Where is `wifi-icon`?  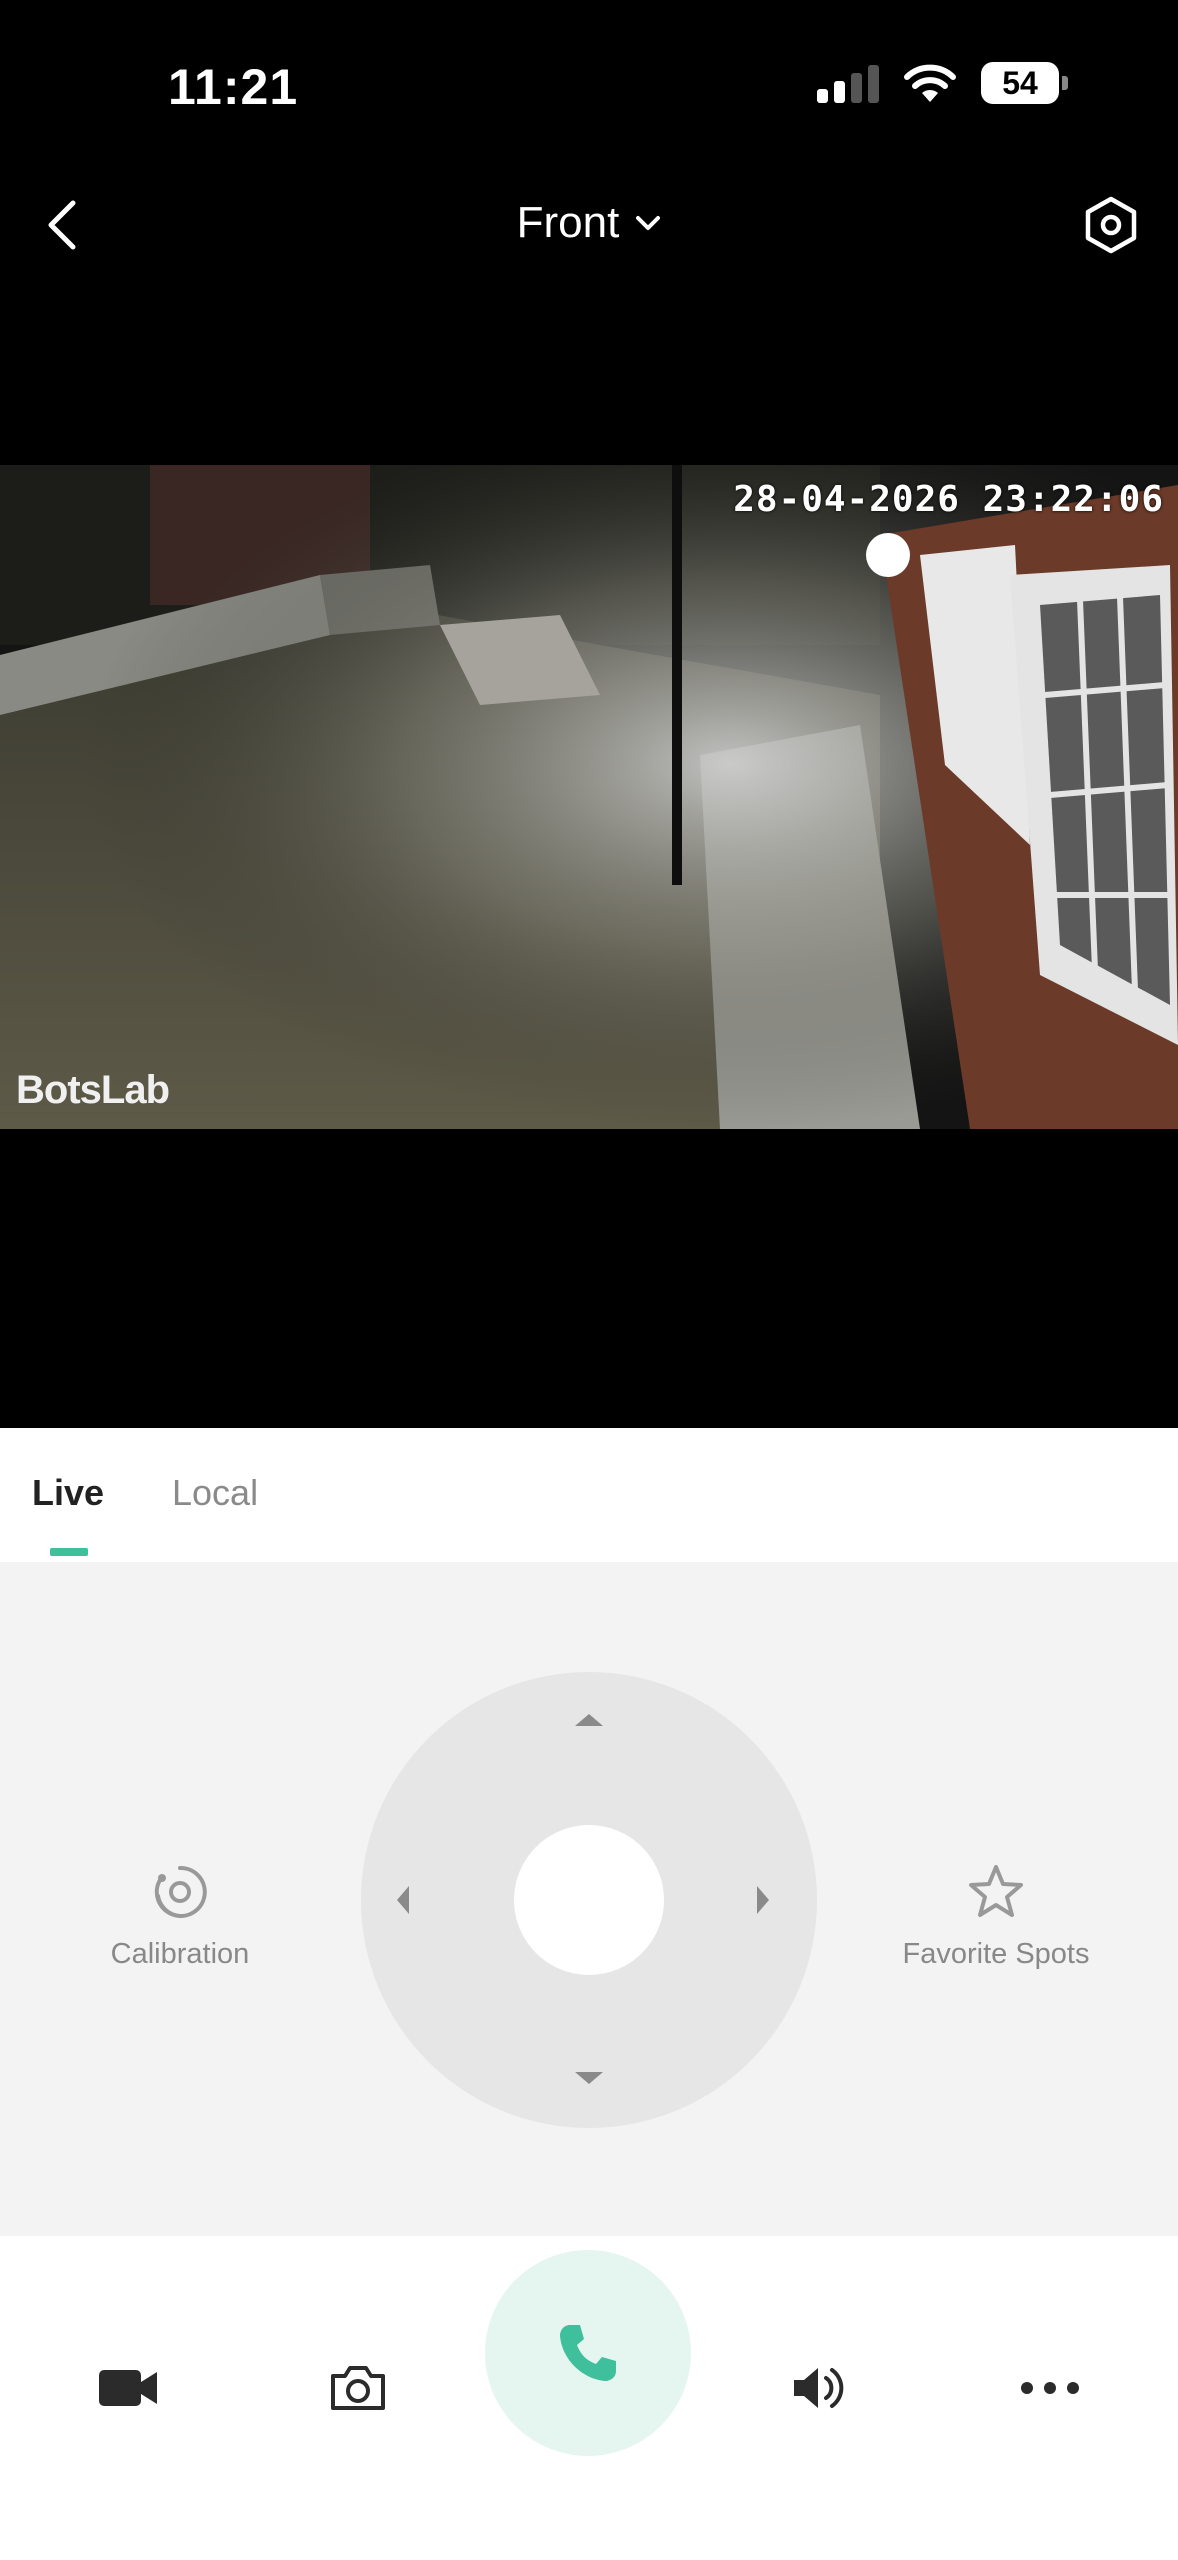
wifi-icon is located at coordinates (930, 83).